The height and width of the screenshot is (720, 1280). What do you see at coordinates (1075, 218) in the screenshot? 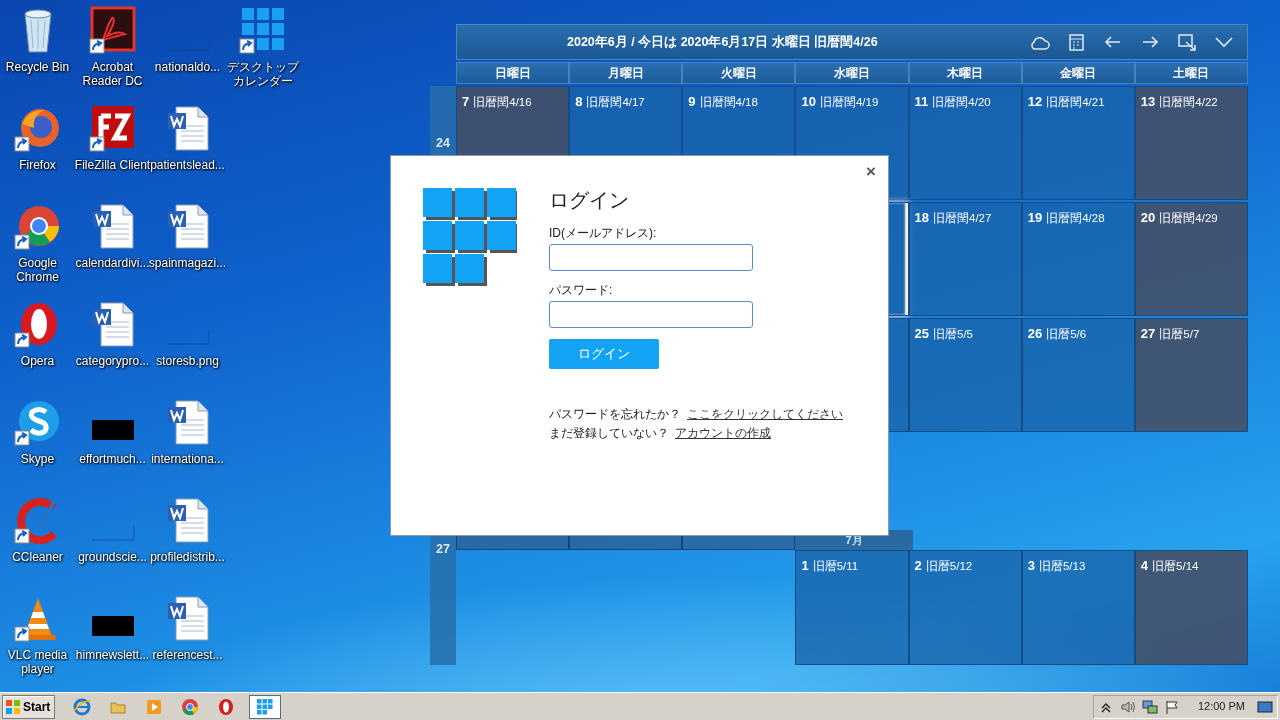
I see `lunar-date: 旧暦閏4/28` at bounding box center [1075, 218].